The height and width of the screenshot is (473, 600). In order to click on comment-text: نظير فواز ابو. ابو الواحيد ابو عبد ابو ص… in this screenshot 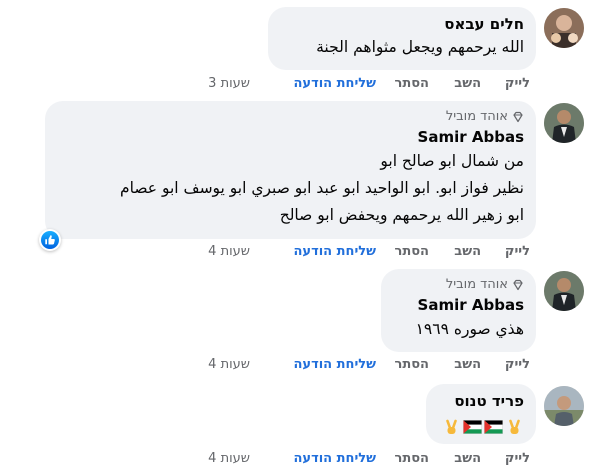, I will do `click(322, 188)`.